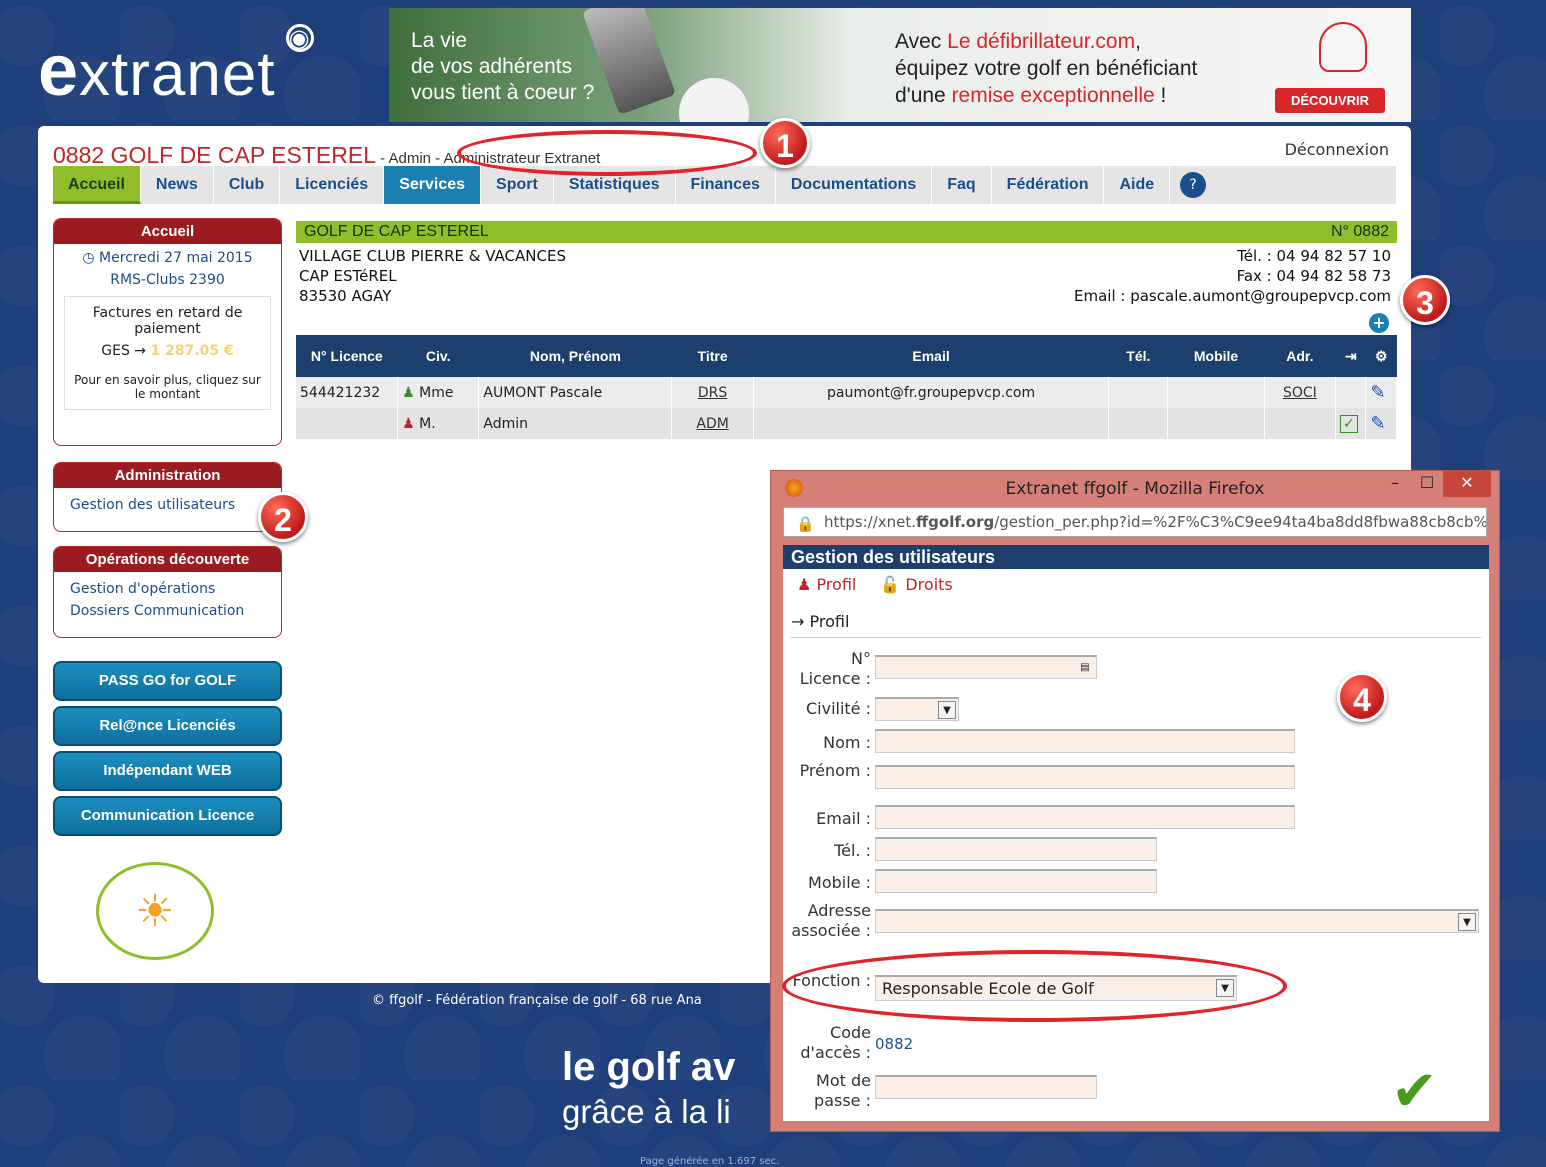 The height and width of the screenshot is (1167, 1546). What do you see at coordinates (167, 611) in the screenshot?
I see `communication-files-link: Dossiers Communication` at bounding box center [167, 611].